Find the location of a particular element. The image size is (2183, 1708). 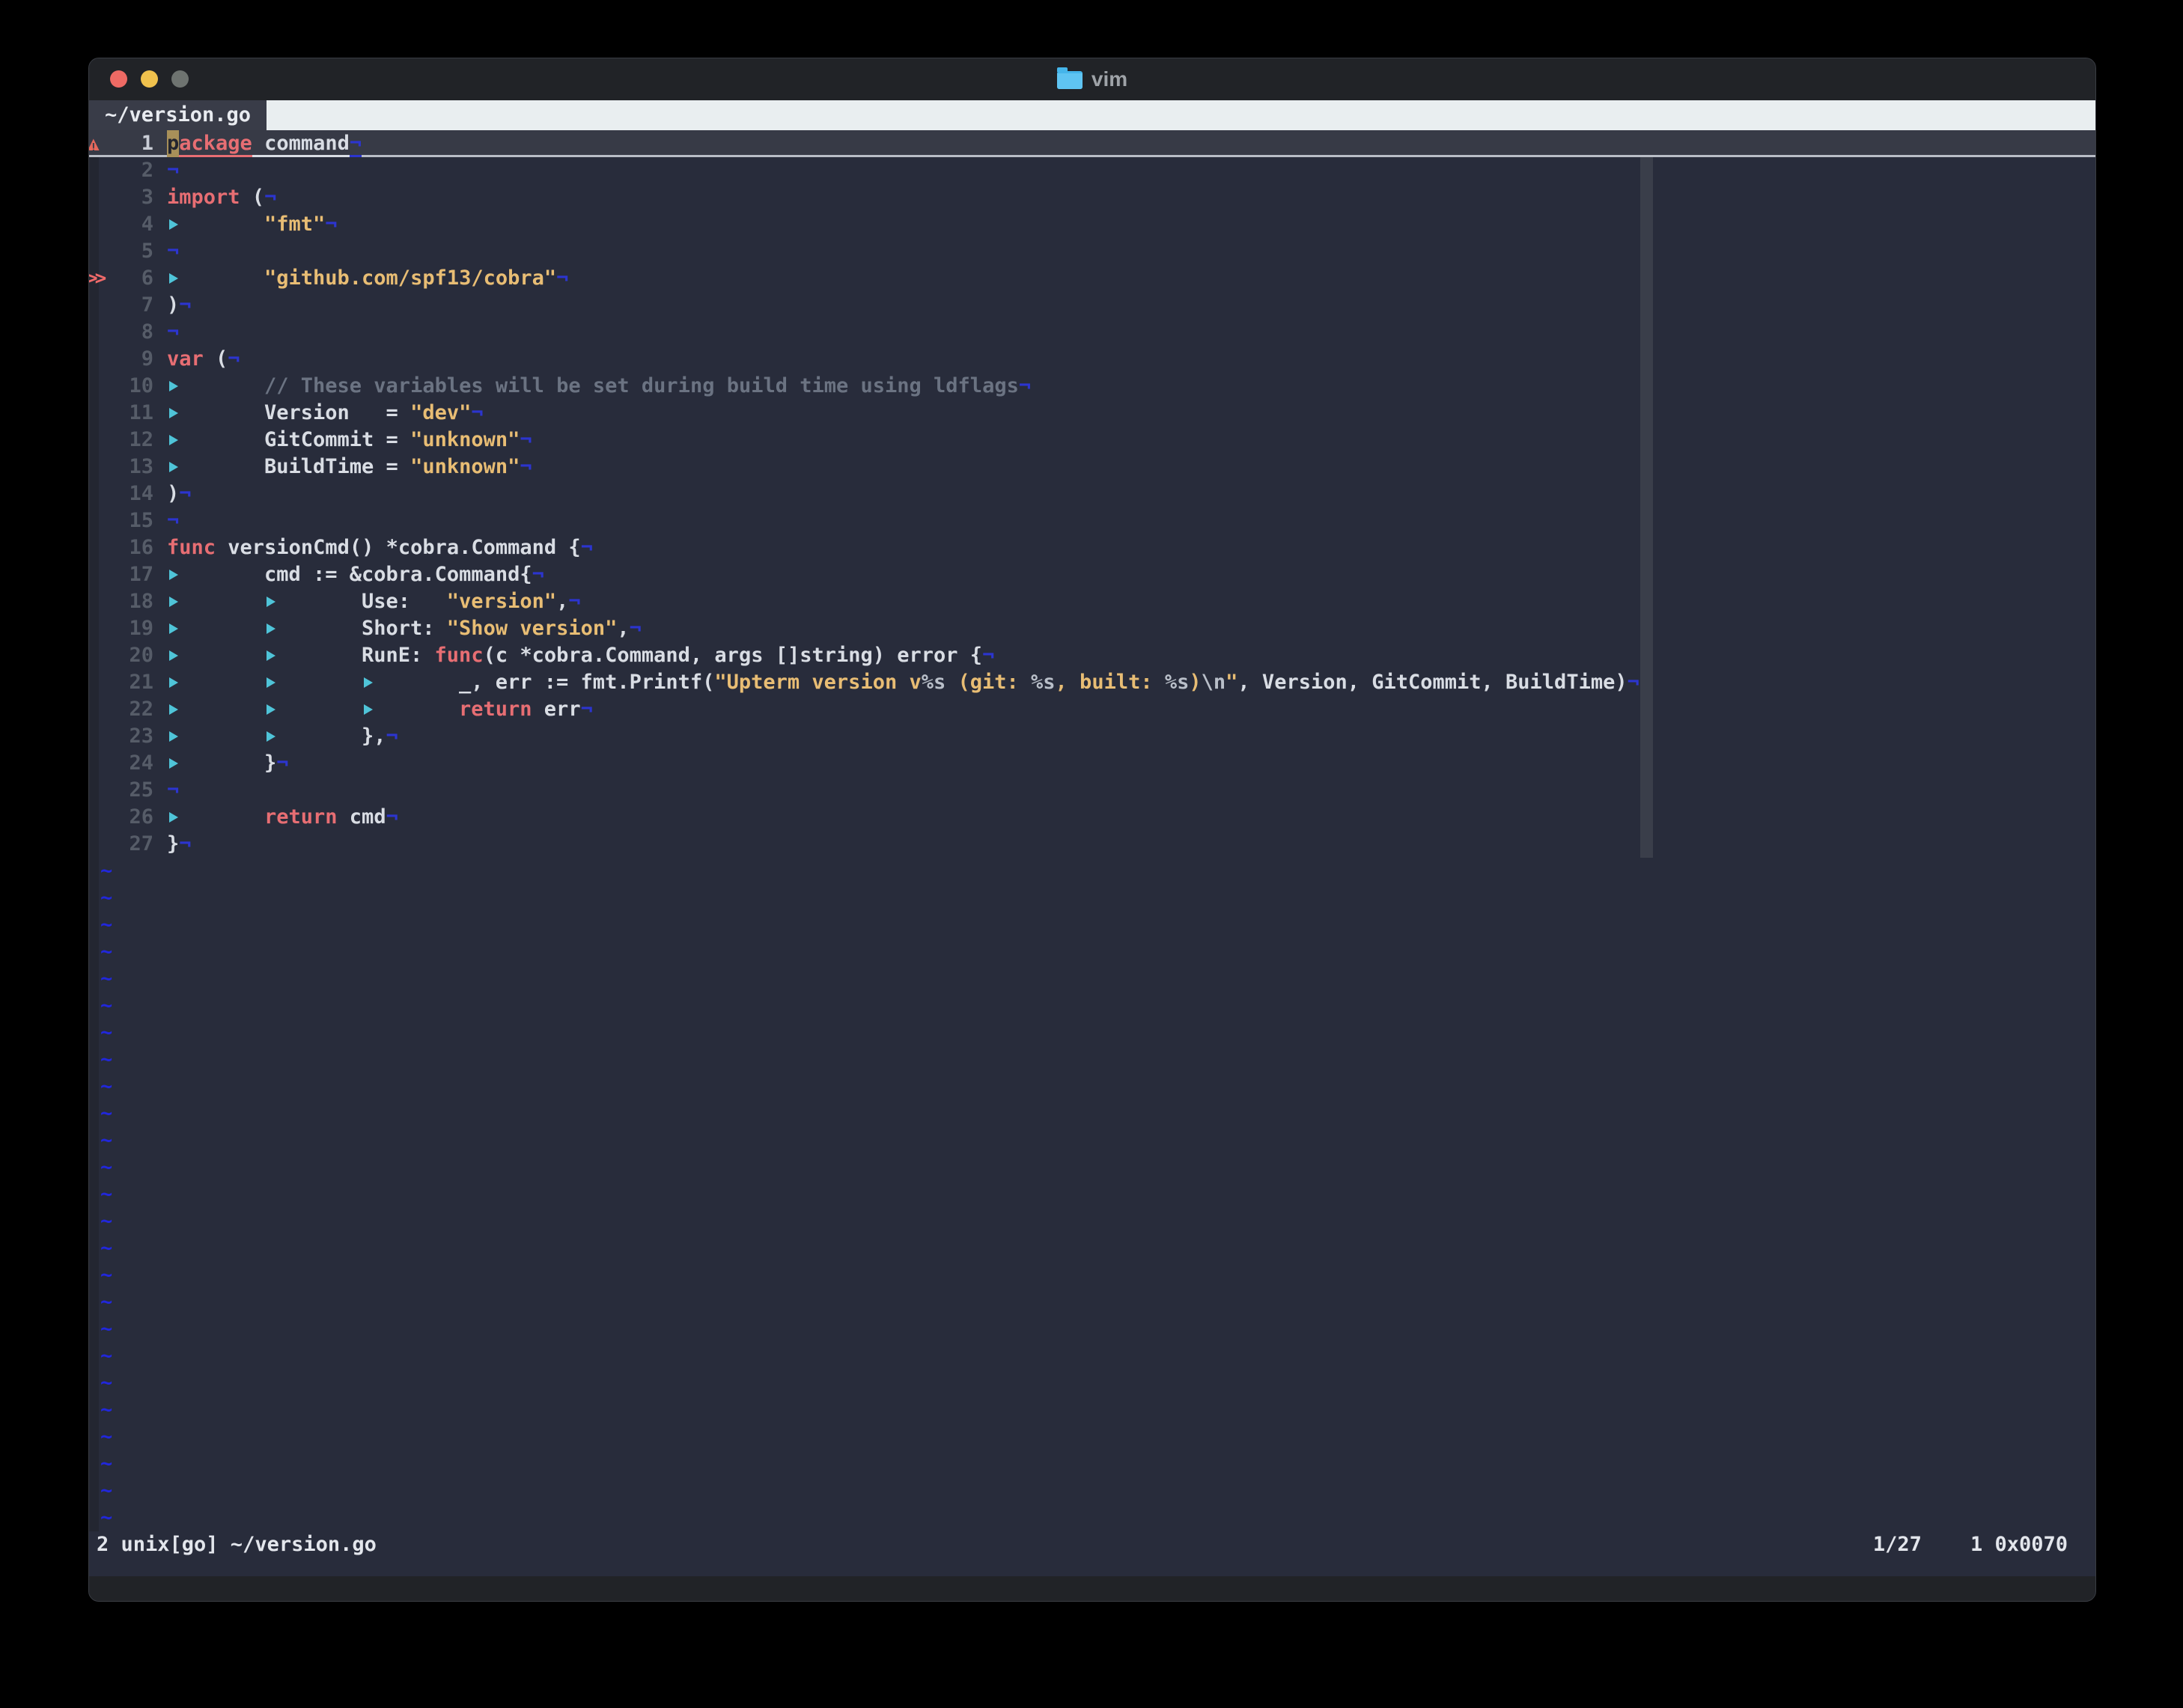

code-segment: import is located at coordinates (209, 198).